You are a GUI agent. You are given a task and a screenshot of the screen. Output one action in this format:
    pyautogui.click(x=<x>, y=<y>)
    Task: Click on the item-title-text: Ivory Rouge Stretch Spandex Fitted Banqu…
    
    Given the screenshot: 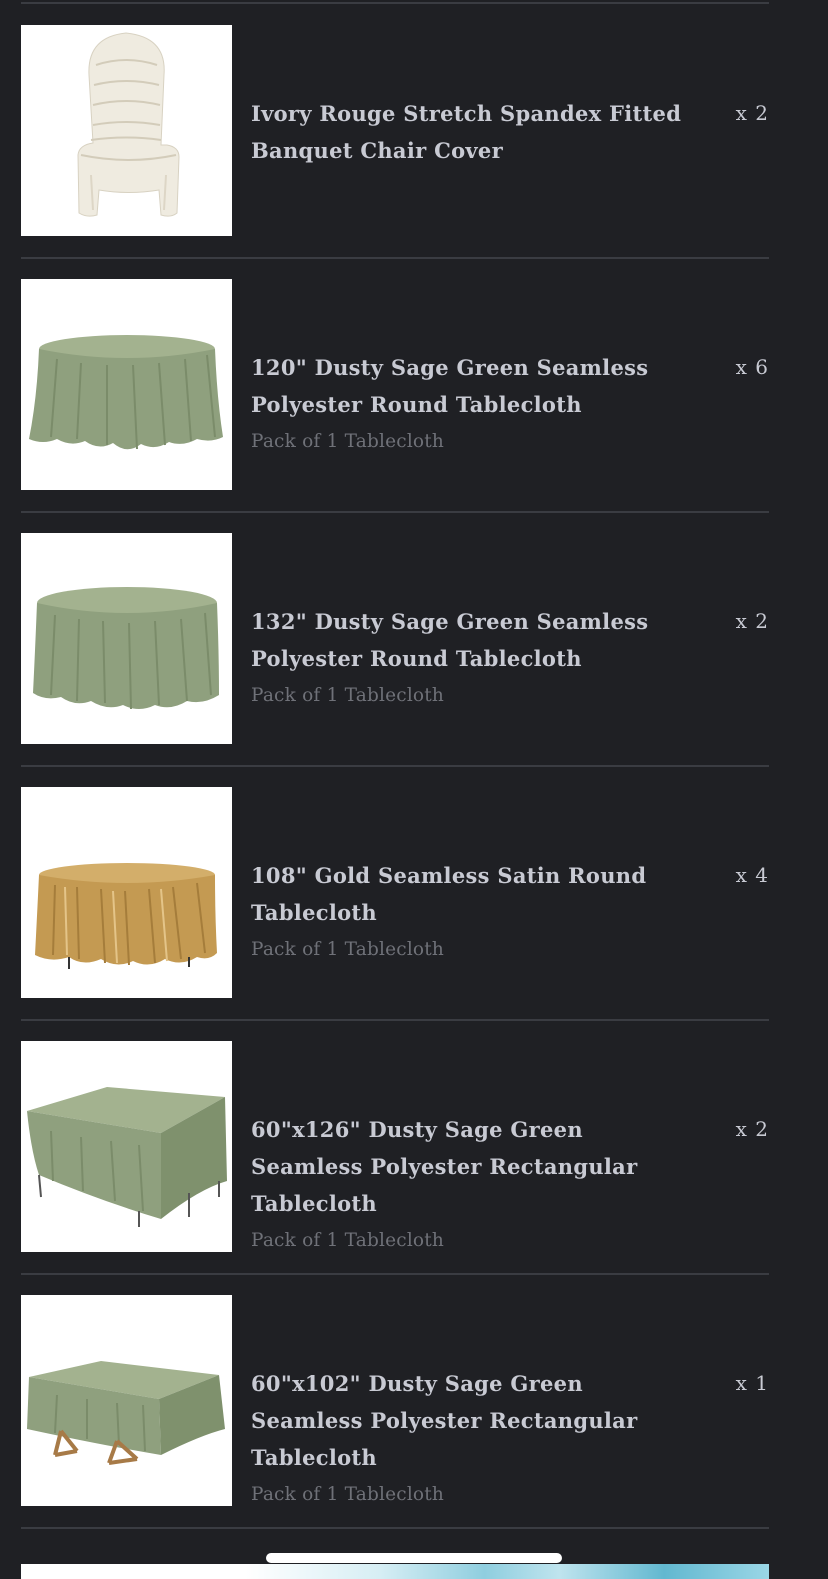 What is the action you would take?
    pyautogui.click(x=466, y=132)
    